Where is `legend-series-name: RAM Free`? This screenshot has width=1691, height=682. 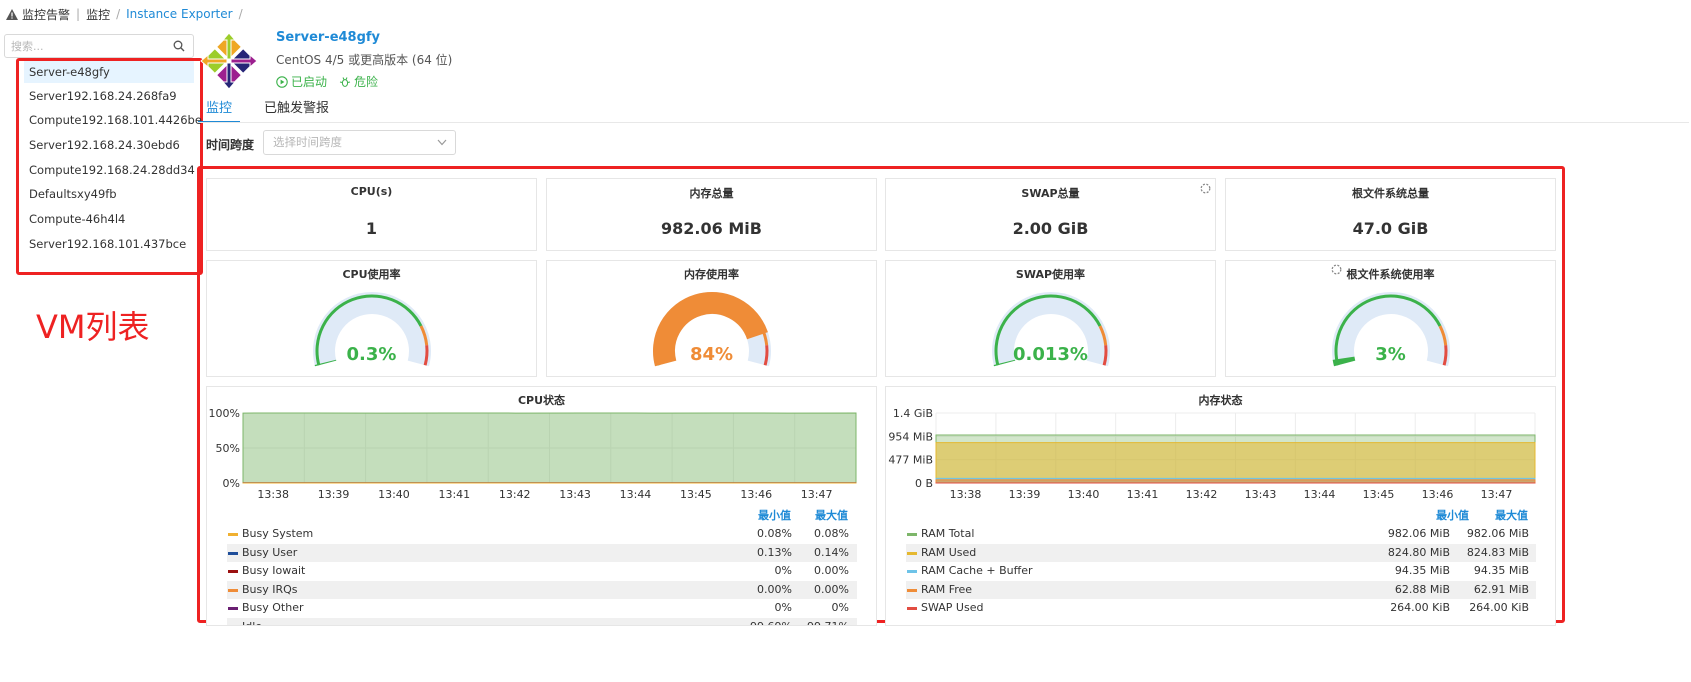 legend-series-name: RAM Free is located at coordinates (947, 589).